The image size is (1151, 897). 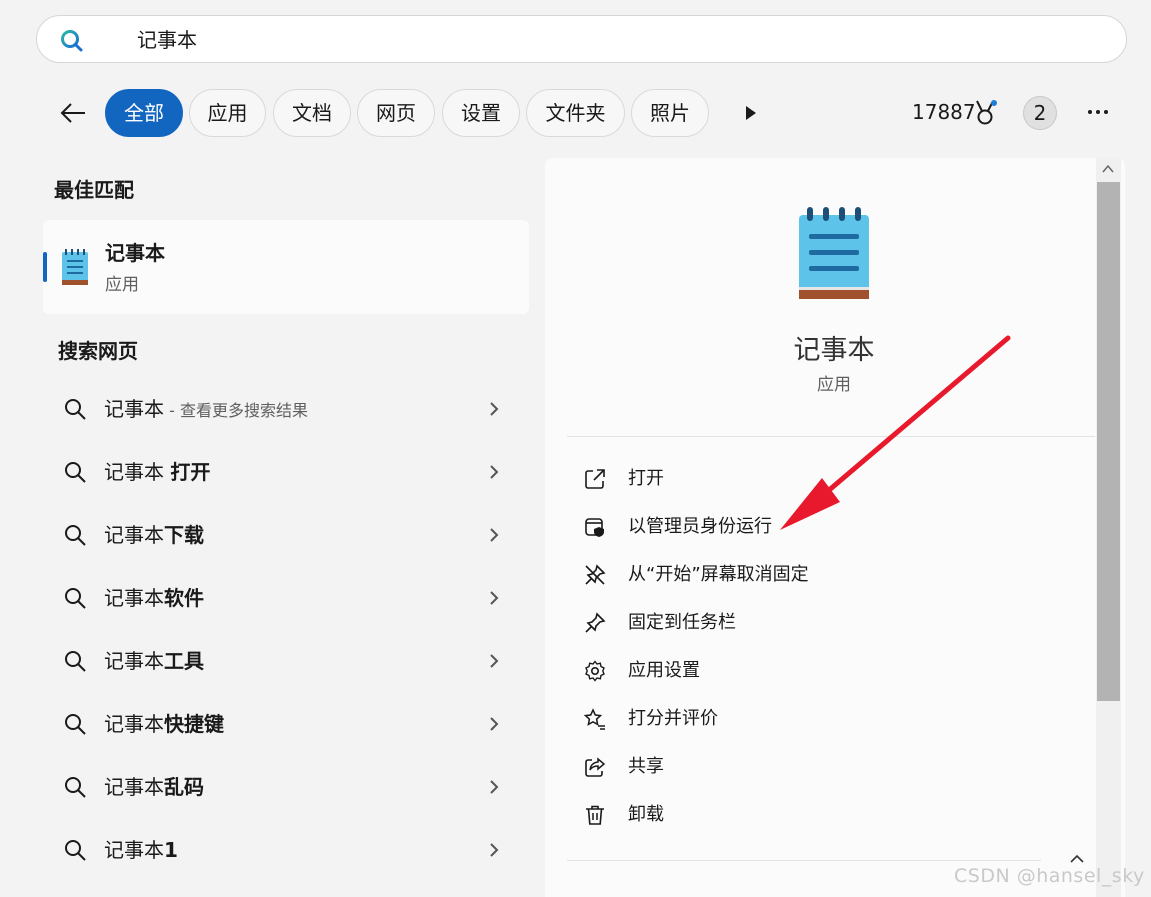 I want to click on web-suggestion-item: 记事本 - 查看更多搜索结果, so click(x=286, y=409).